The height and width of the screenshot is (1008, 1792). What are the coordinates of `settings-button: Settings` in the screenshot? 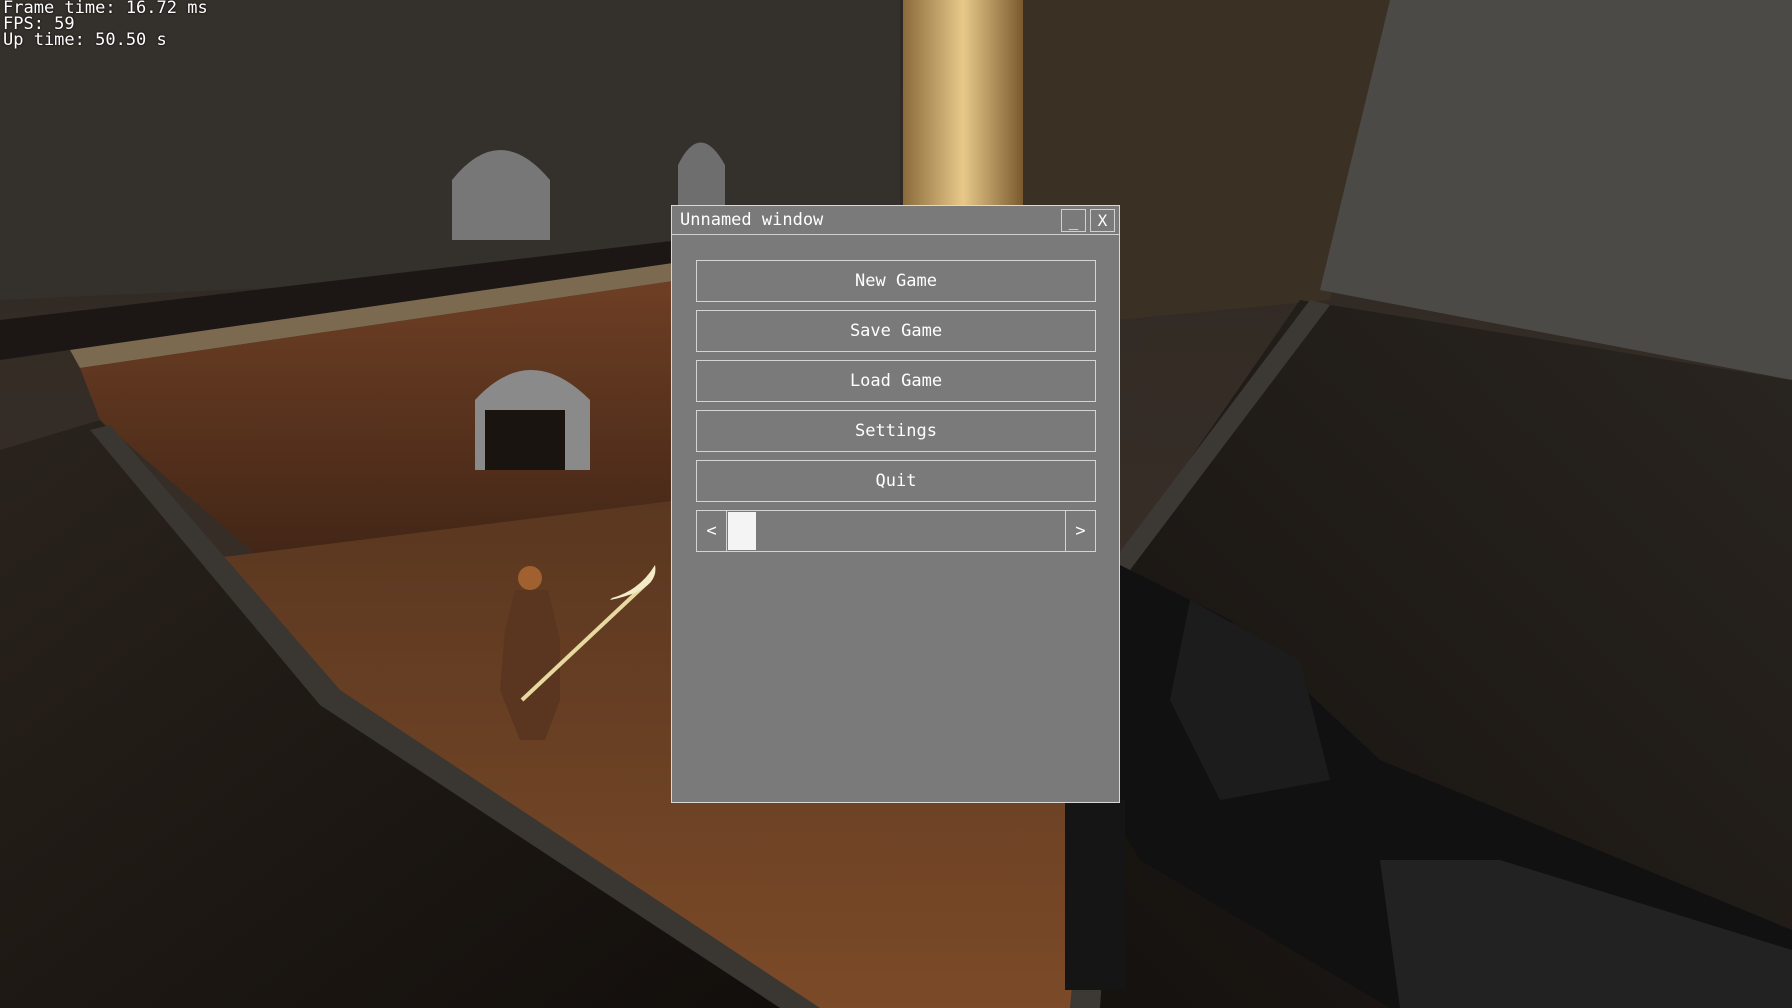 It's located at (896, 431).